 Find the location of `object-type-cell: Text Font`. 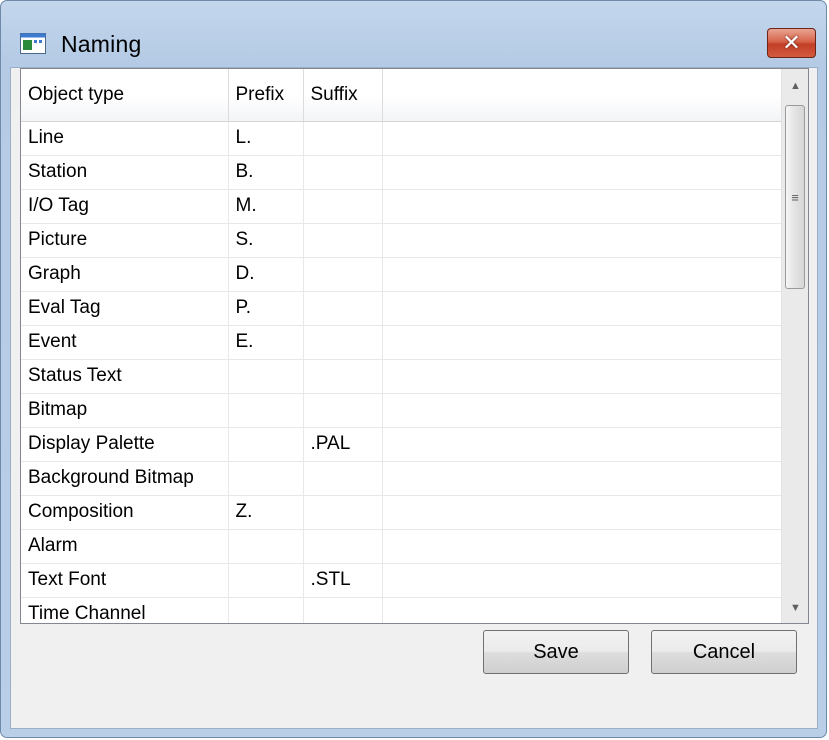

object-type-cell: Text Font is located at coordinates (125, 580).